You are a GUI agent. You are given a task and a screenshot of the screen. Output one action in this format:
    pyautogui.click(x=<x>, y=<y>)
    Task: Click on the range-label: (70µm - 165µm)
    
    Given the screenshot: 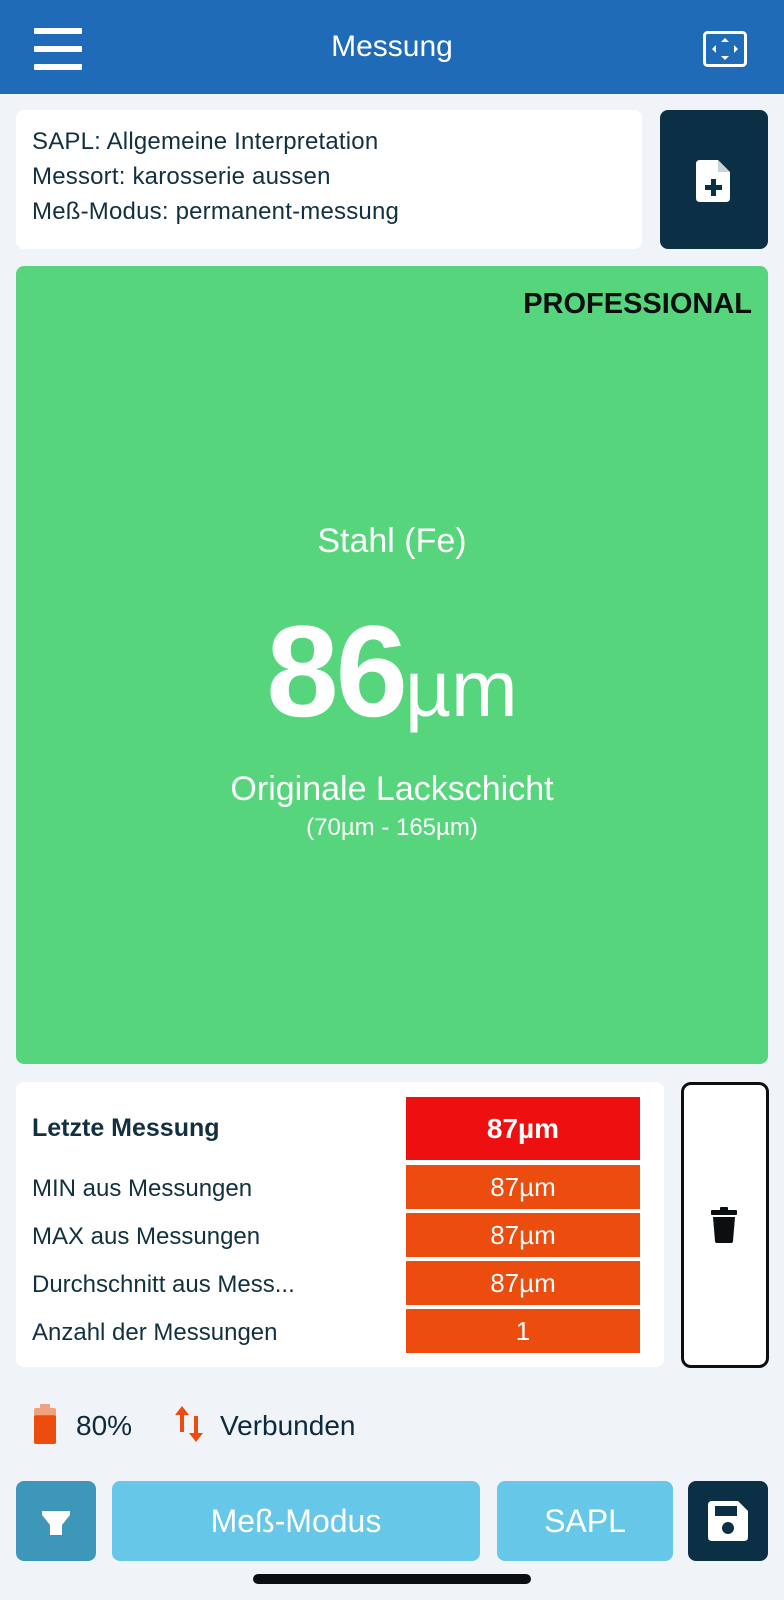 What is the action you would take?
    pyautogui.click(x=392, y=827)
    